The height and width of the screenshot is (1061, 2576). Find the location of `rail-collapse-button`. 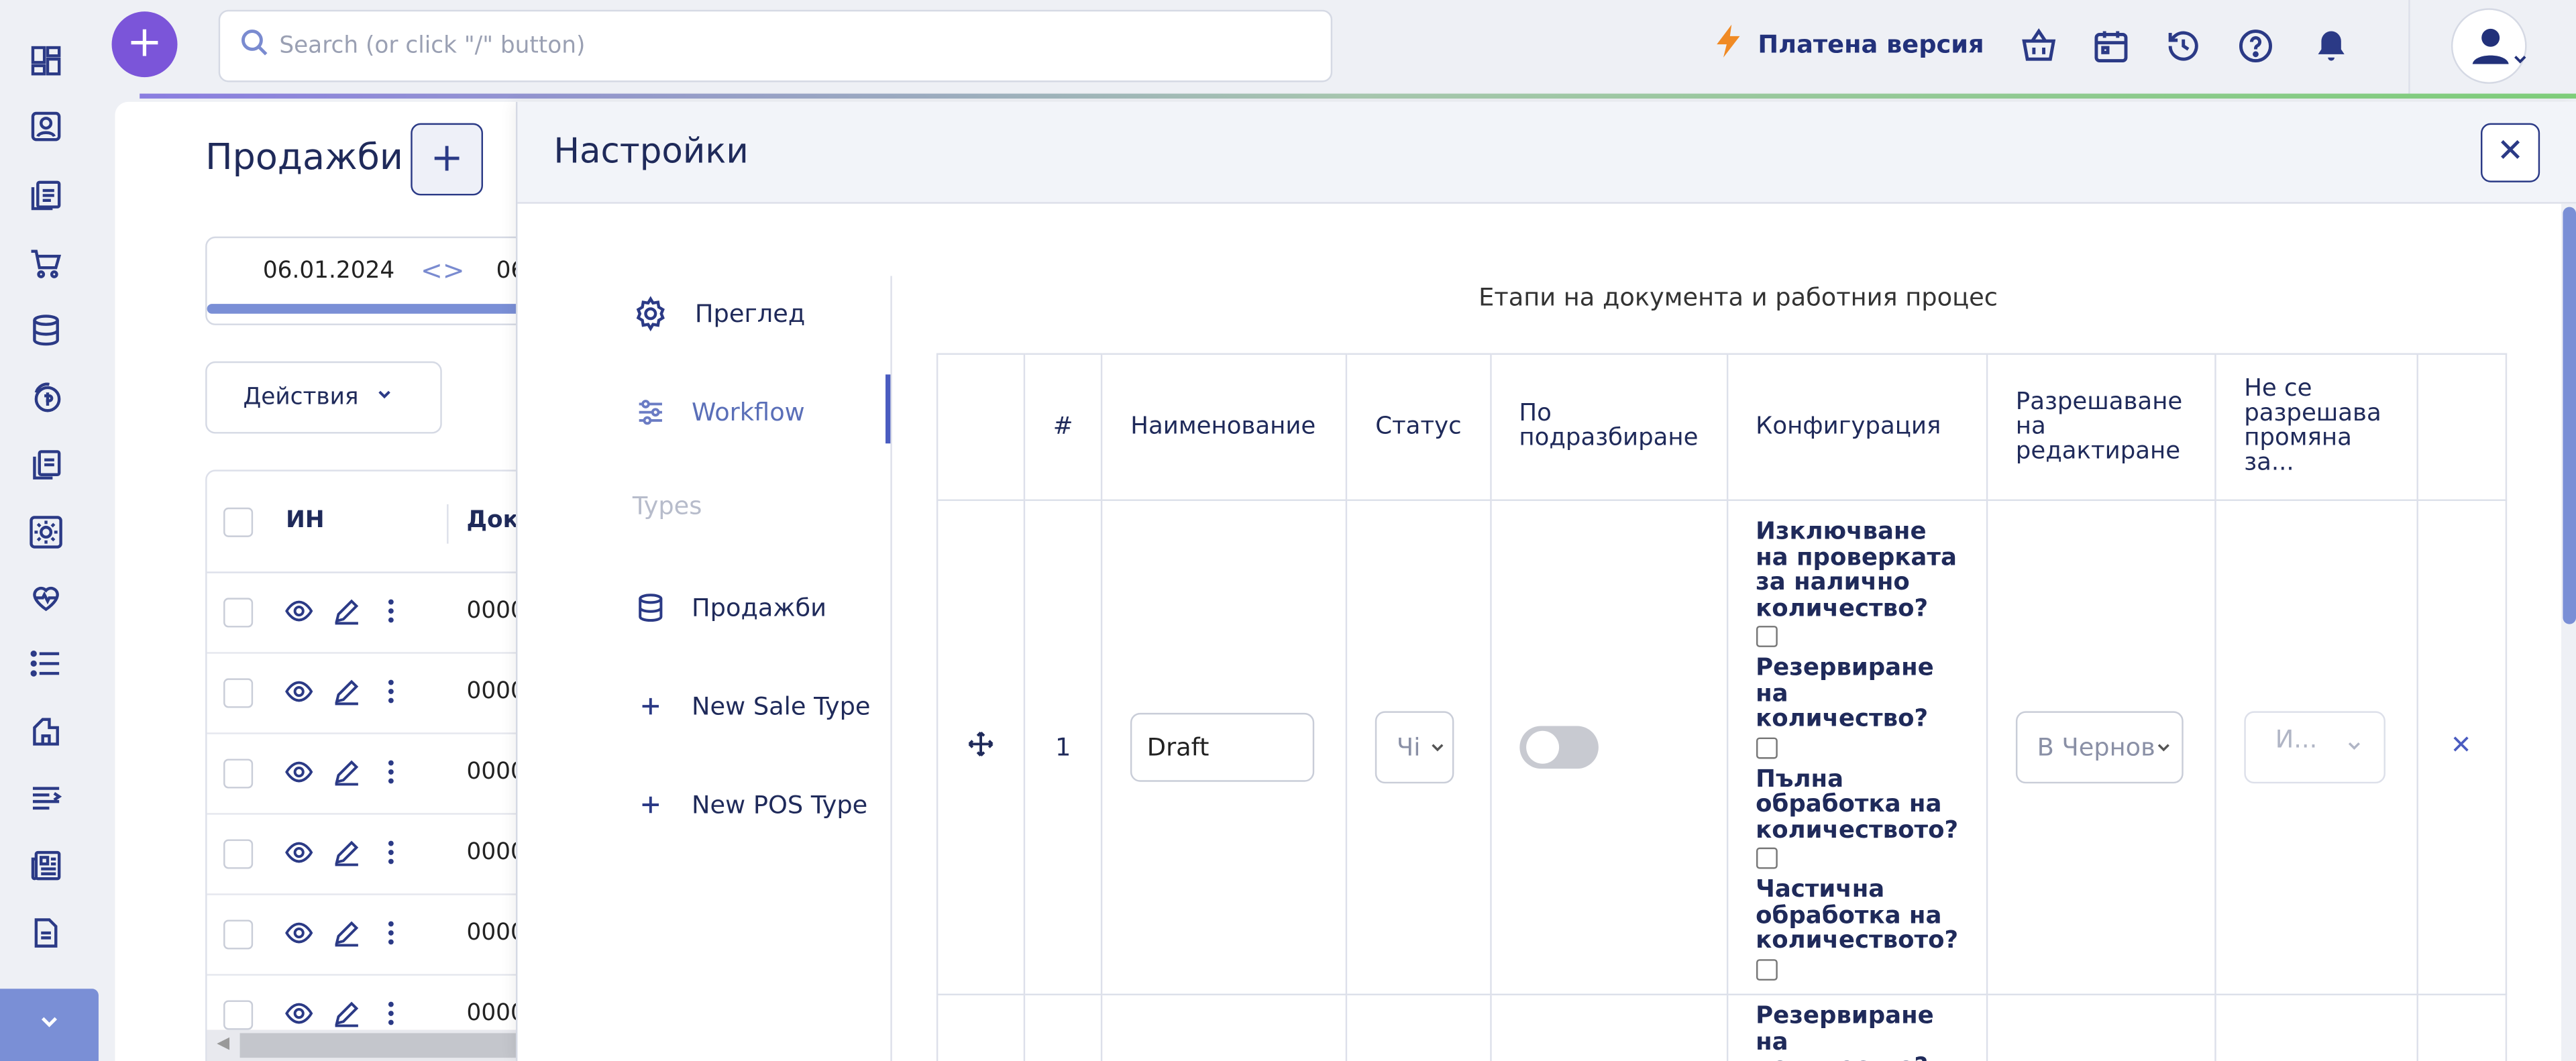

rail-collapse-button is located at coordinates (49, 1025).